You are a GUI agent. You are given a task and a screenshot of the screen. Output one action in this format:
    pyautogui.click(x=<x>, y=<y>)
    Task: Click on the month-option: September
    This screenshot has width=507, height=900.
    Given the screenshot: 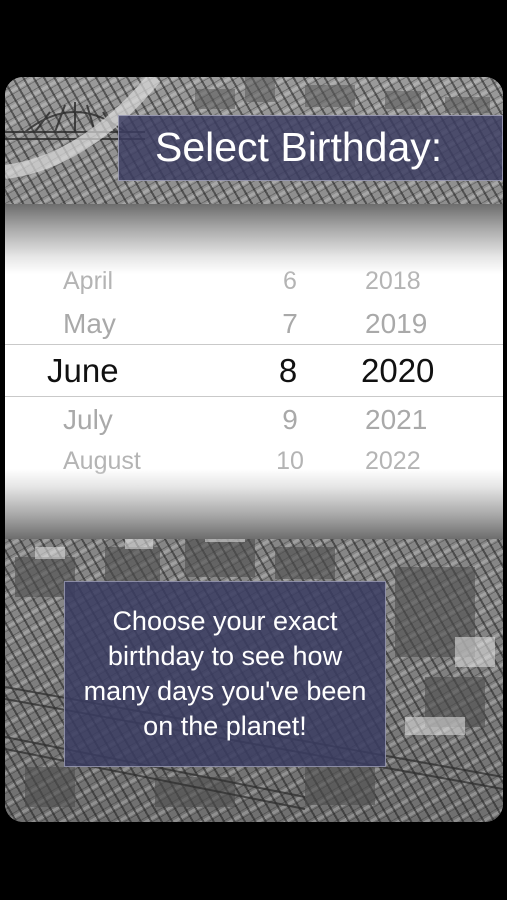 What is the action you would take?
    pyautogui.click(x=116, y=490)
    